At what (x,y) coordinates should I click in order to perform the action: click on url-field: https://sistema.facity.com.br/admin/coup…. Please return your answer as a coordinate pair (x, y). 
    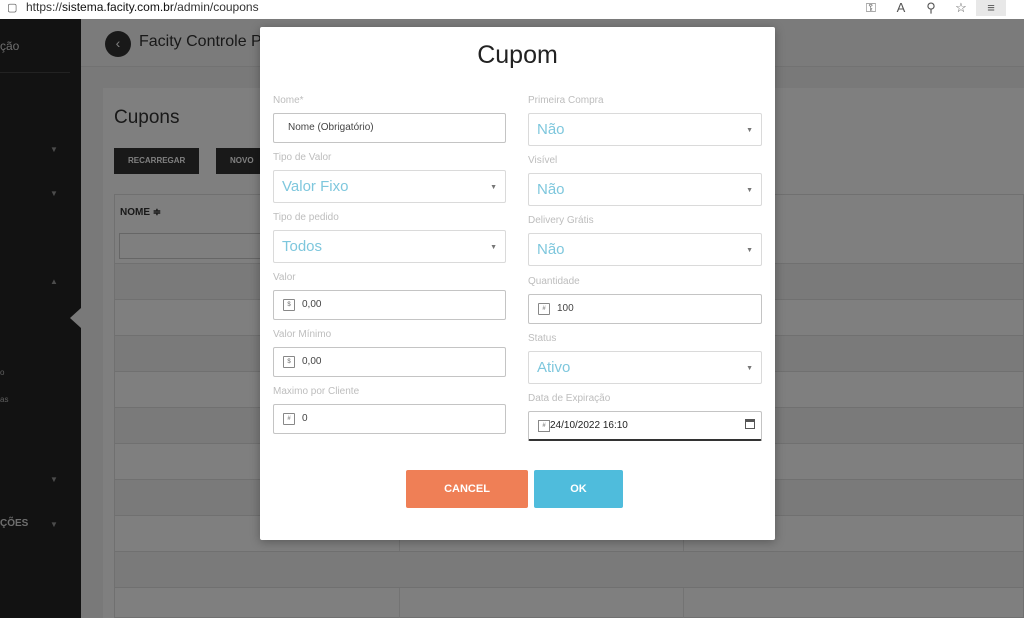
    Looking at the image, I should click on (142, 7).